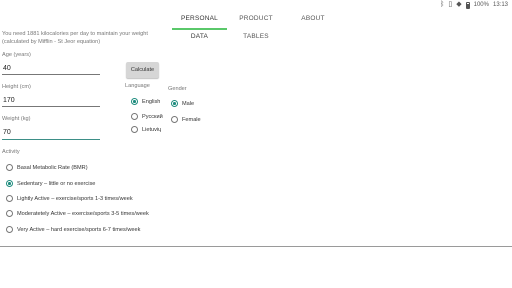  I want to click on tab-bar: PERSONAL DATA PRODUCT TABLES ABOUT, so click(256, 25).